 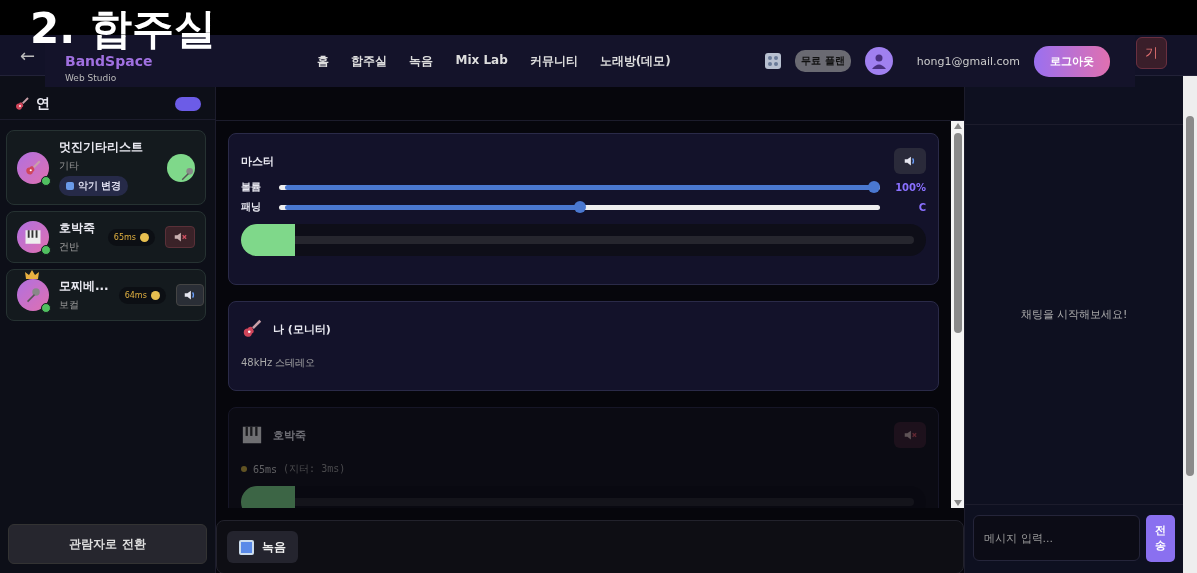 What do you see at coordinates (279, 363) in the screenshot?
I see `audio-format: 48kHz 스테레오` at bounding box center [279, 363].